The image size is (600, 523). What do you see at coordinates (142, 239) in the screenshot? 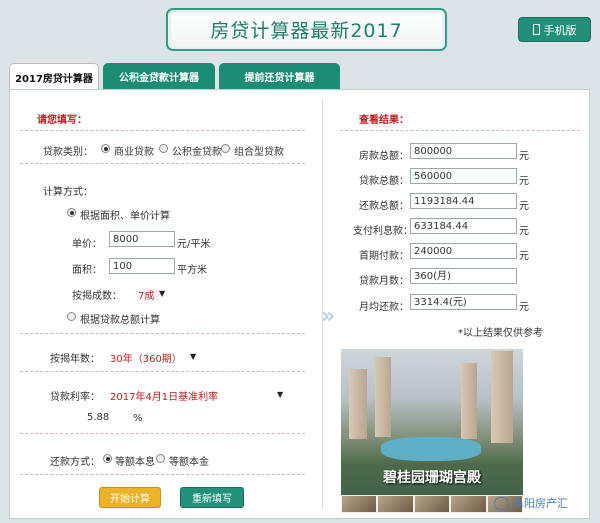
I see `unit-price-input: 8000` at bounding box center [142, 239].